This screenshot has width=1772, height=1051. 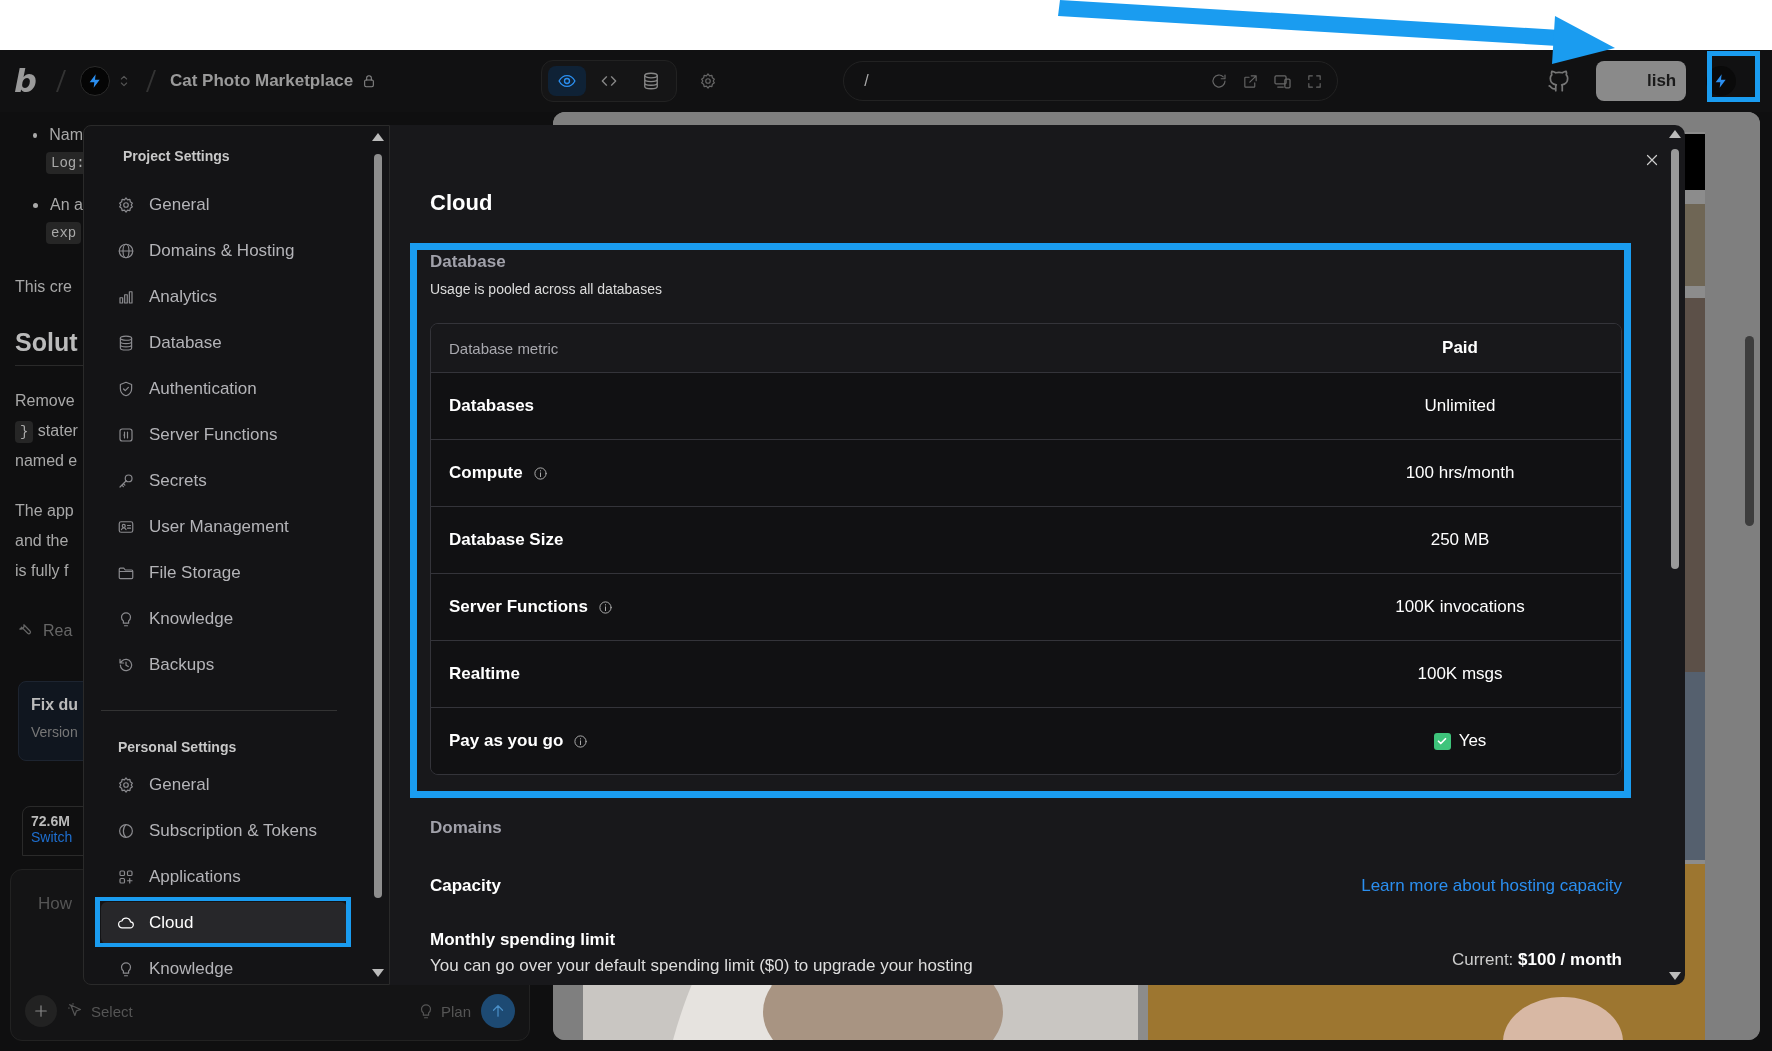 I want to click on checkbox, so click(x=1442, y=741).